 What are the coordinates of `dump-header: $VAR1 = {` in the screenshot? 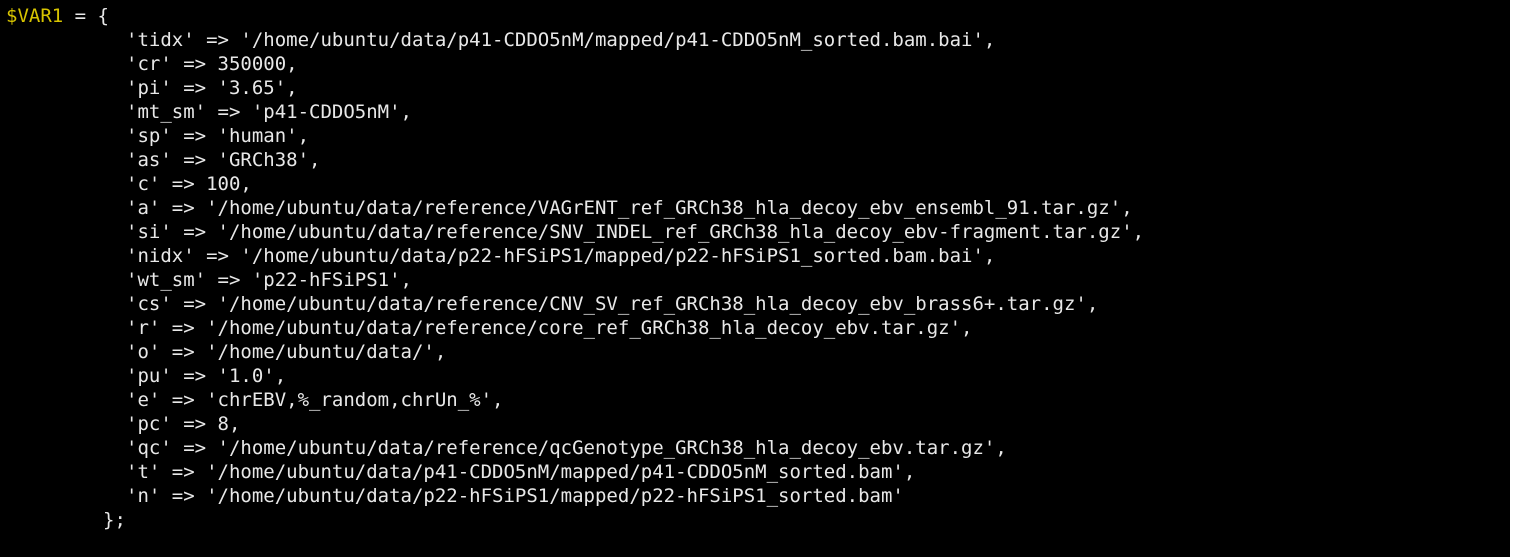 It's located at (57, 16).